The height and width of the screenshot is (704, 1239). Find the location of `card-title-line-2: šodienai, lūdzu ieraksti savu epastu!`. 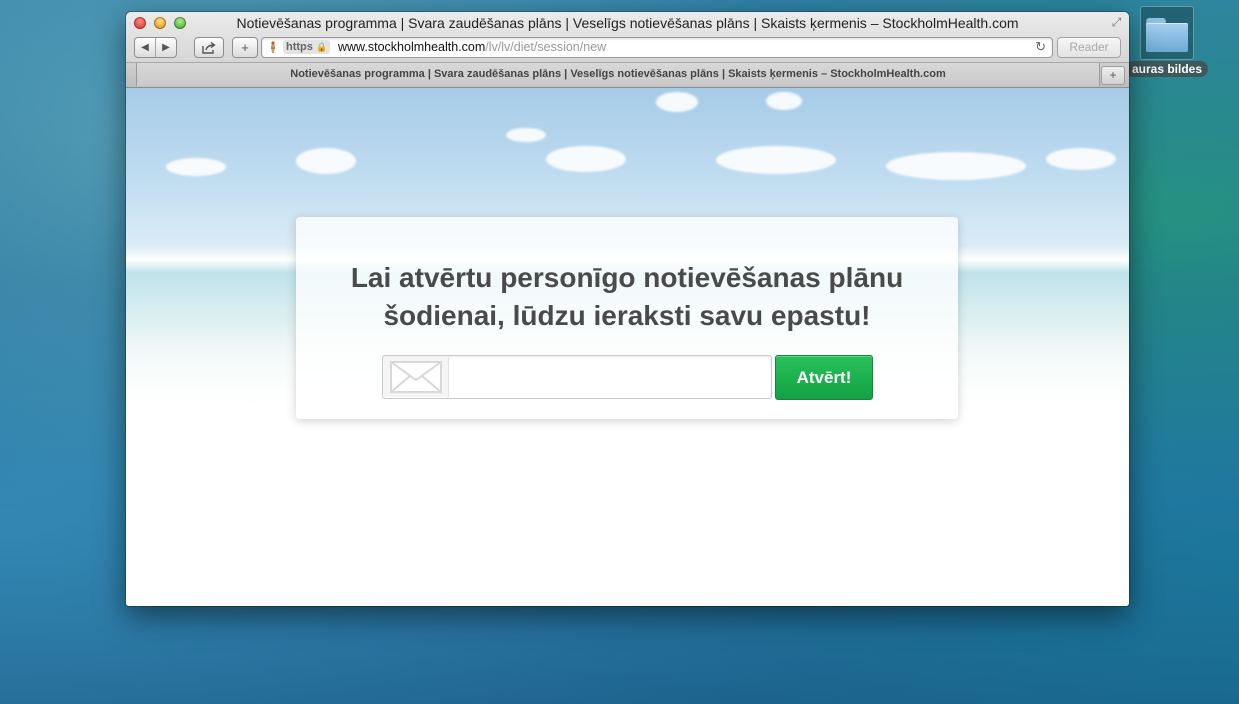

card-title-line-2: šodienai, lūdzu ieraksti savu epastu! is located at coordinates (627, 315).